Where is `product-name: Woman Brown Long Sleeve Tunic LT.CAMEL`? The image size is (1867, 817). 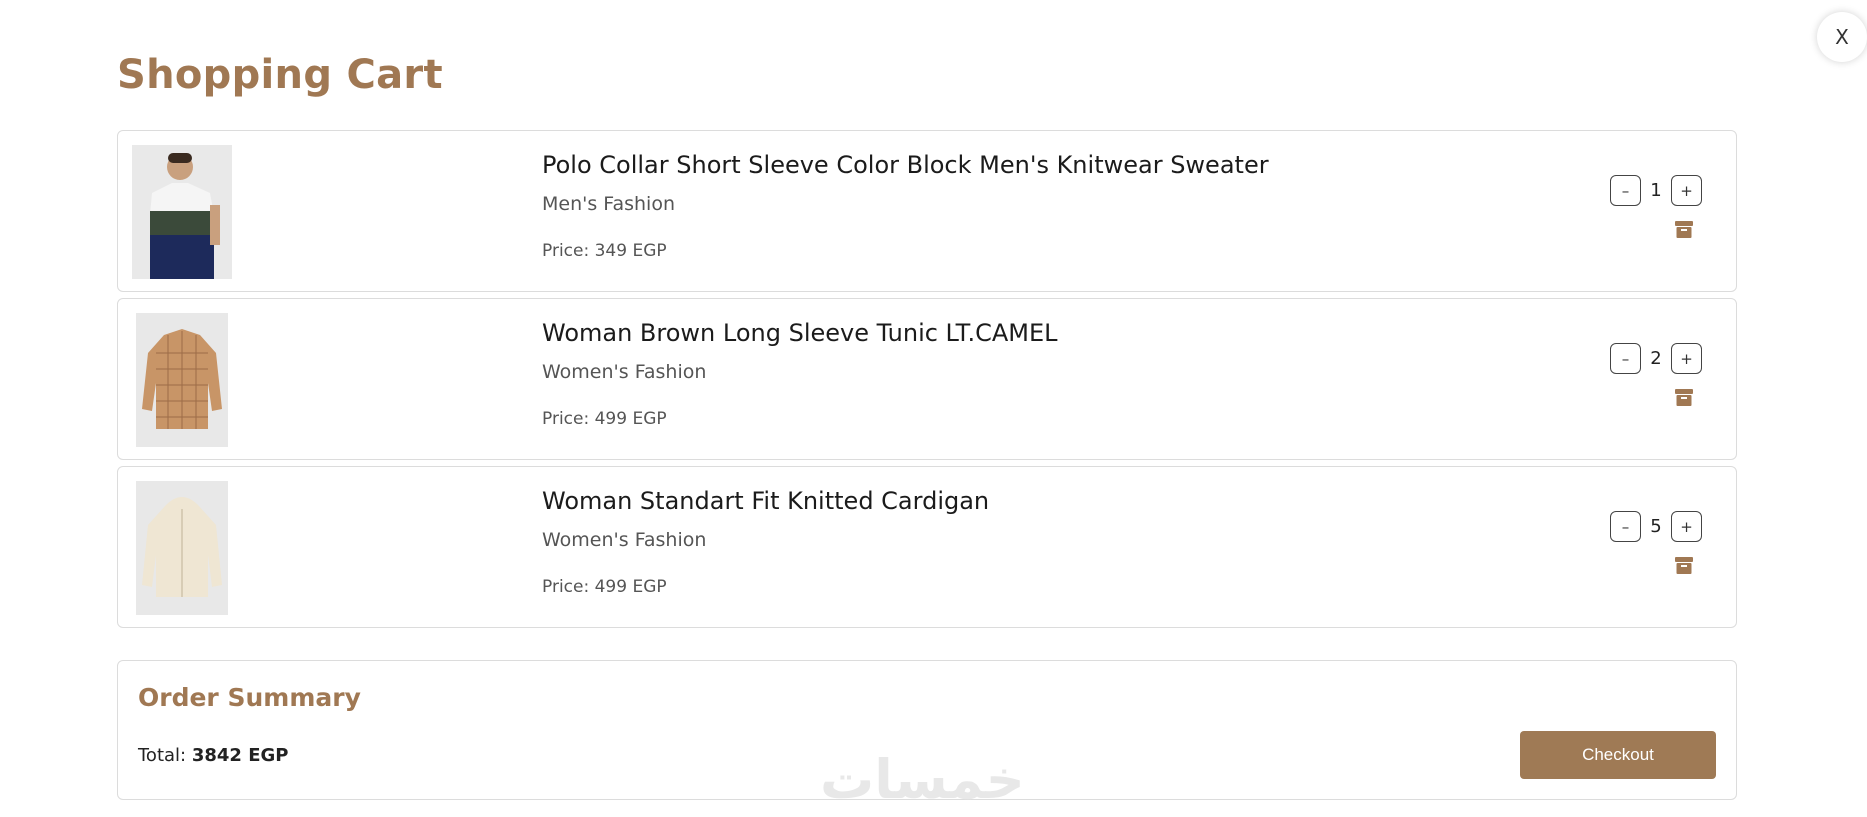
product-name: Woman Brown Long Sleeve Tunic LT.CAMEL is located at coordinates (799, 333).